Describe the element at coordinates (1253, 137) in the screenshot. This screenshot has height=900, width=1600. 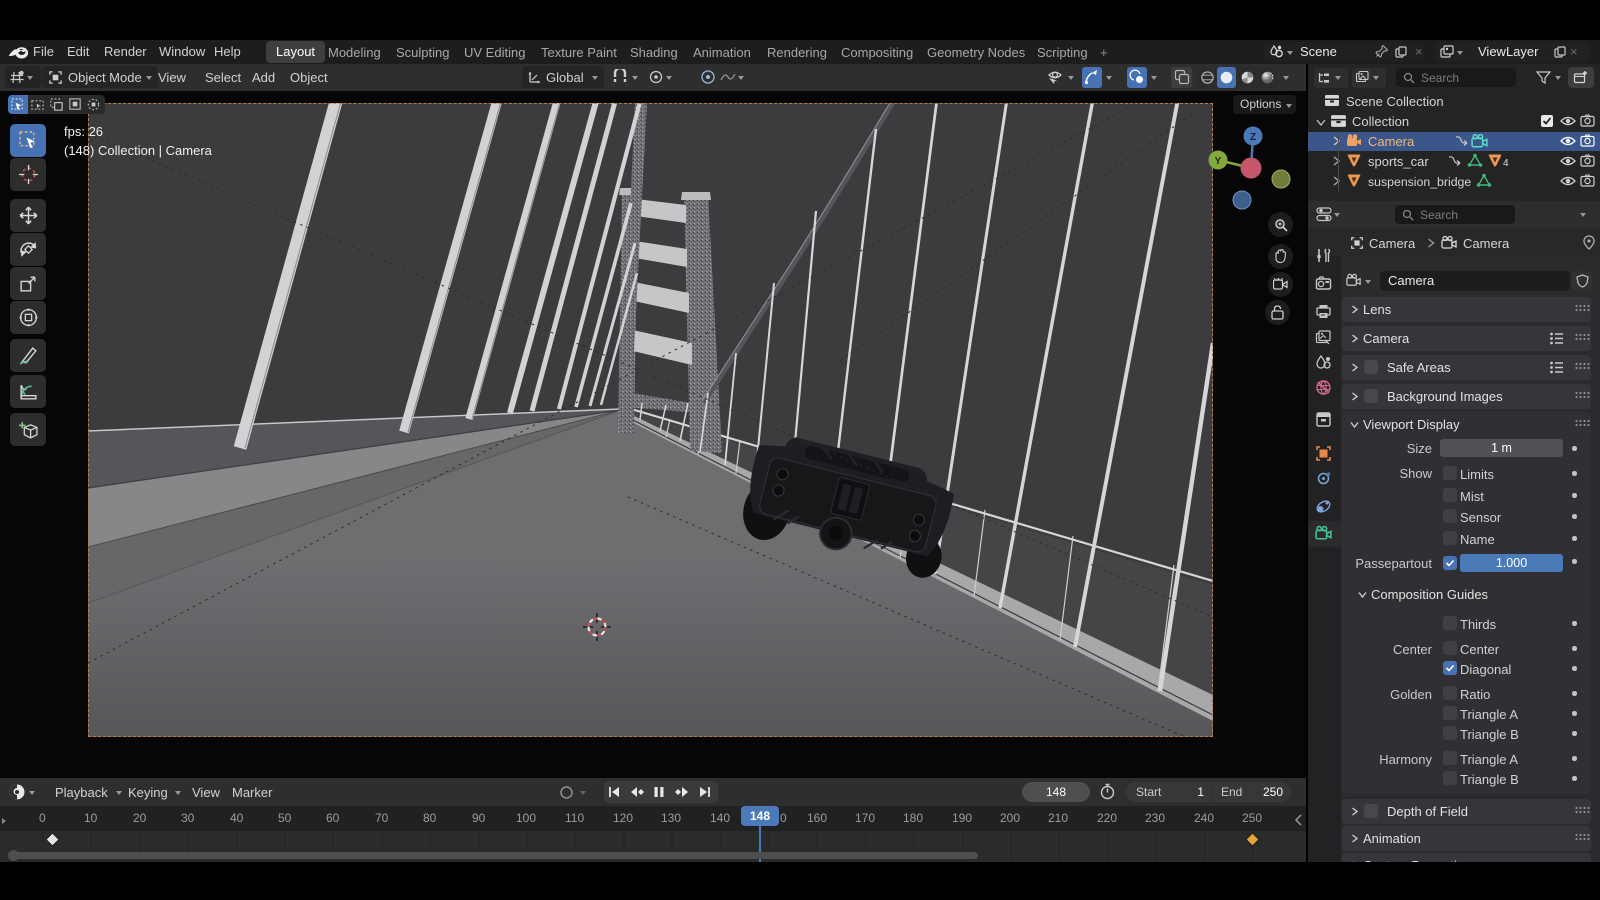
I see `svg-text: Z` at that location.